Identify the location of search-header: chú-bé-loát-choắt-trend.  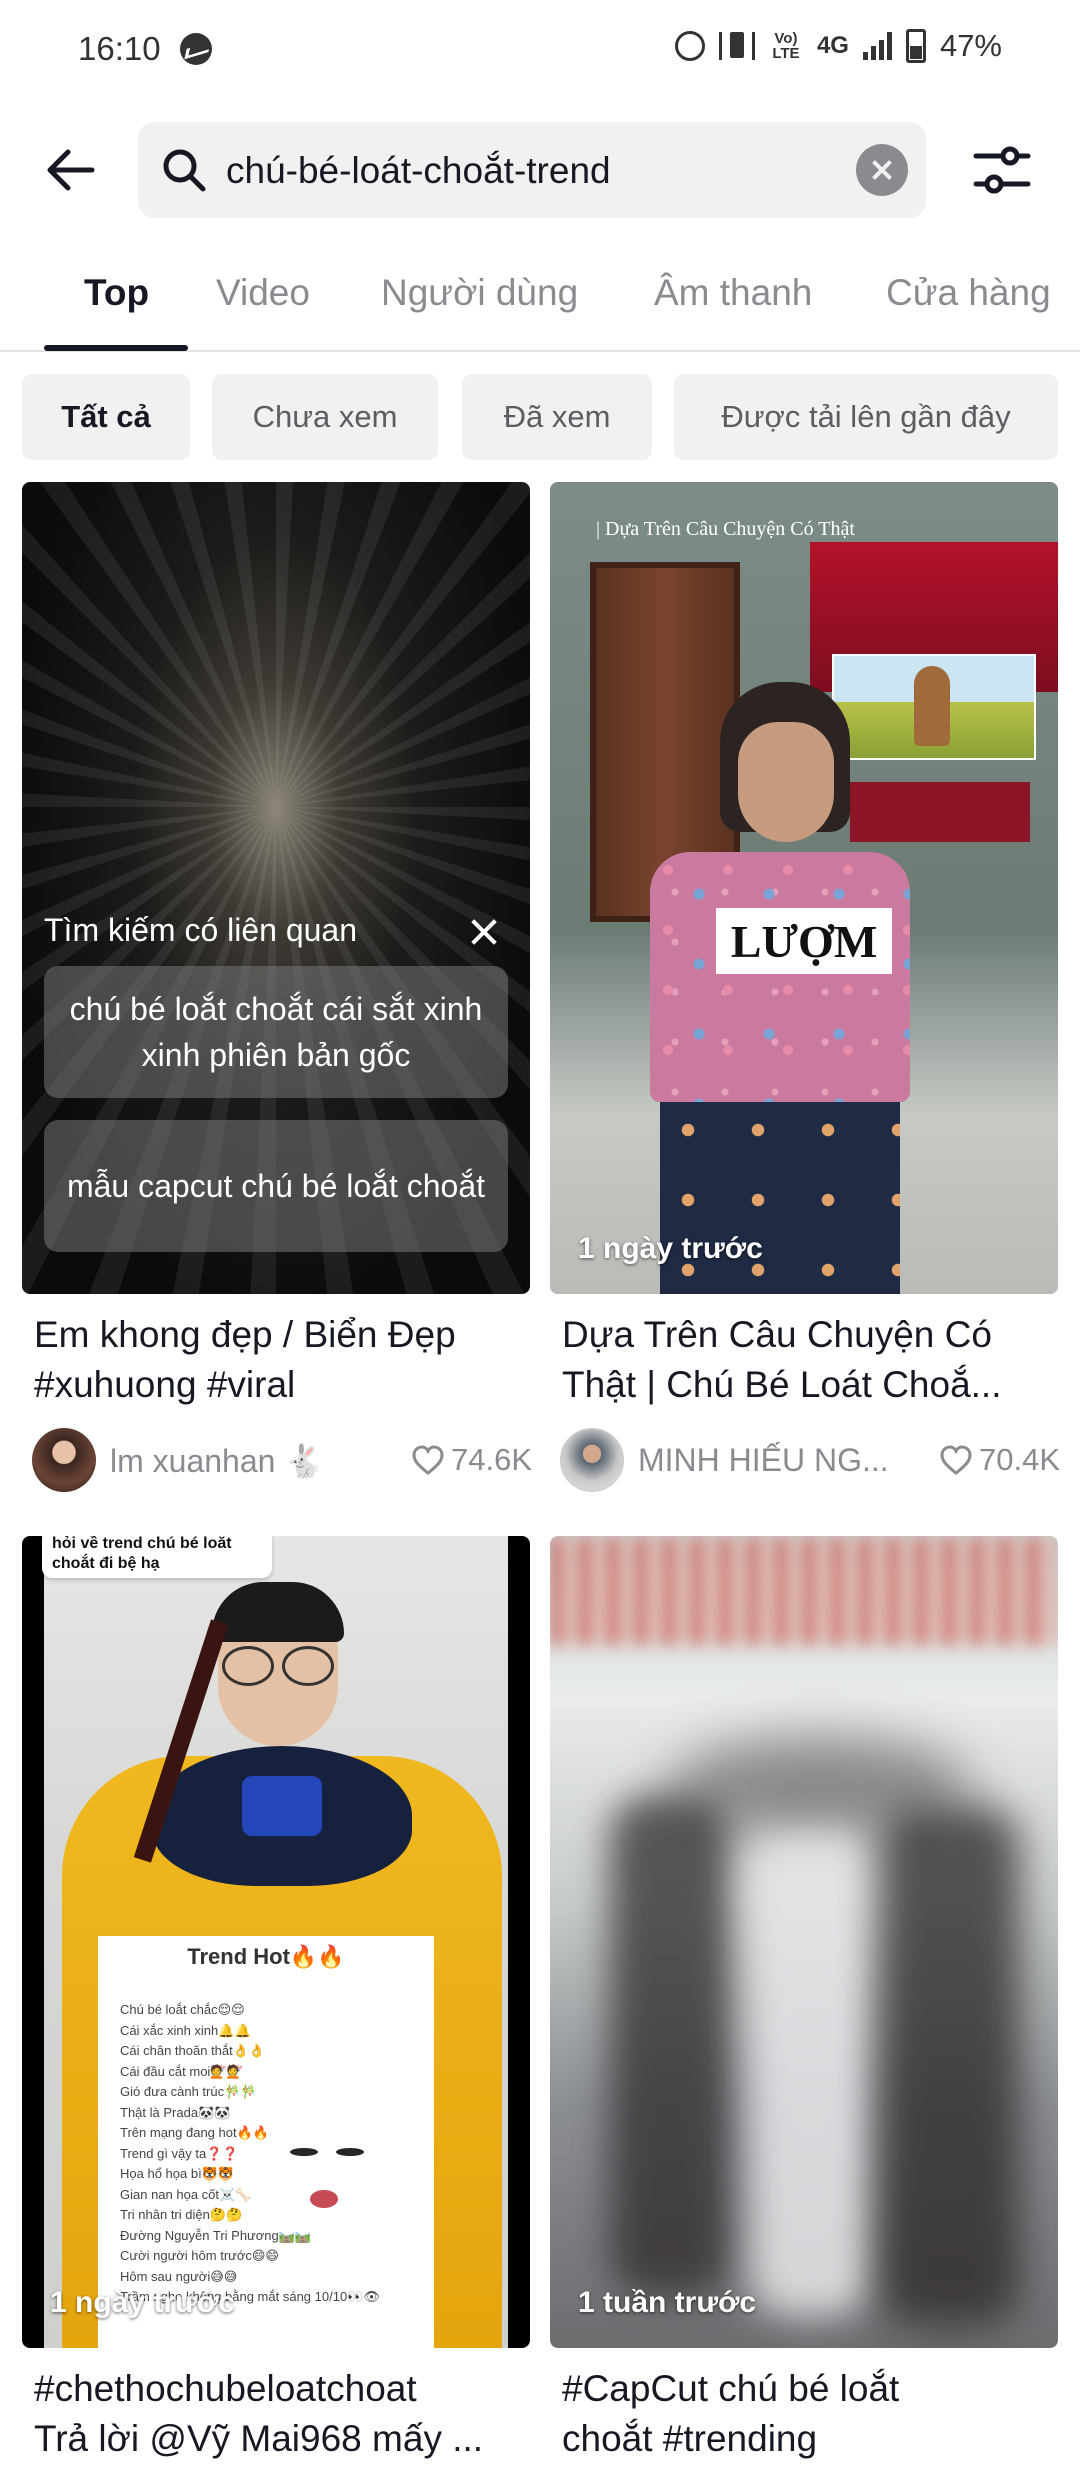
(540, 170).